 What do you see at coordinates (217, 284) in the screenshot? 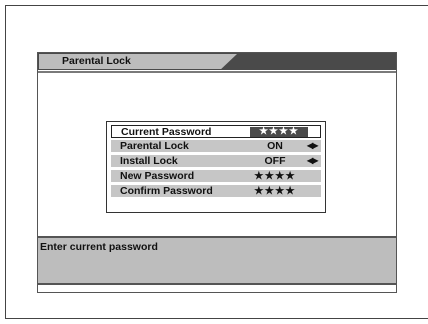
I see `status-divider` at bounding box center [217, 284].